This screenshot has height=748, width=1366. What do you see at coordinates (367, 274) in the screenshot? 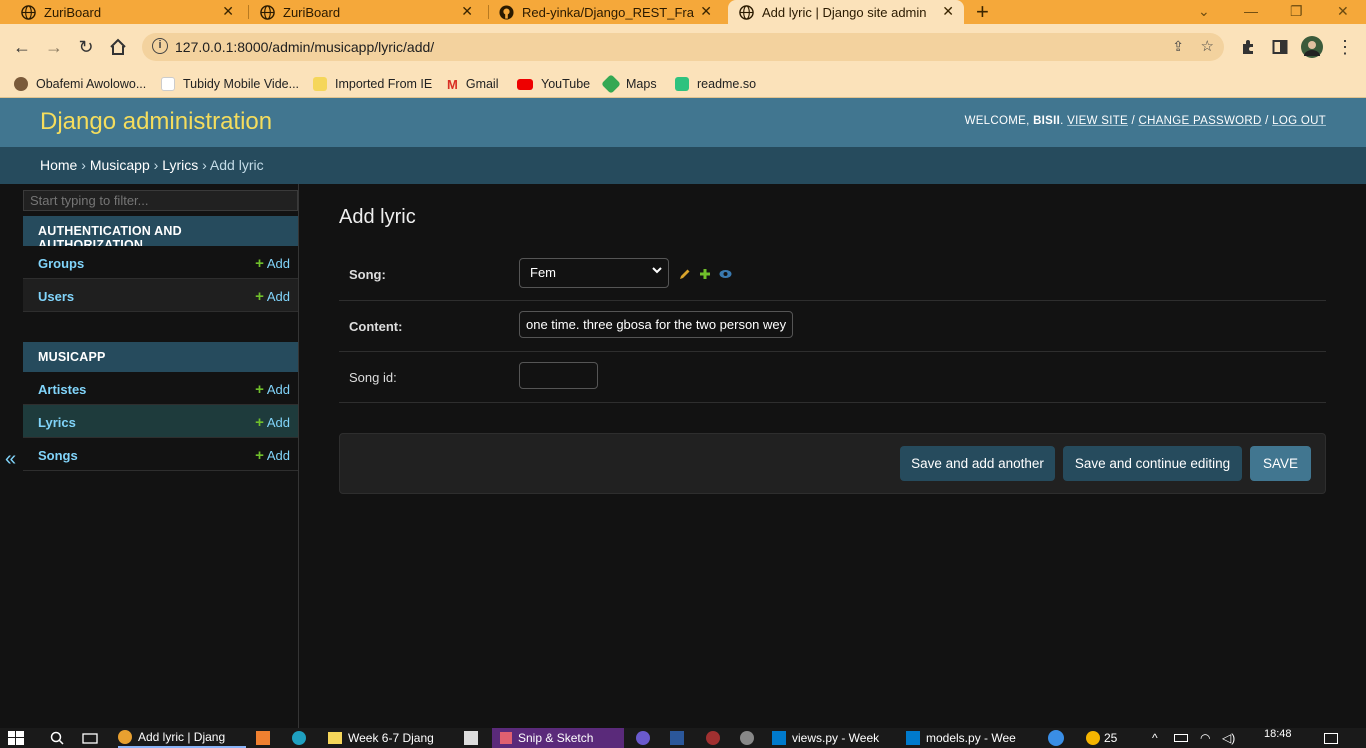
I see `song-label: Song:` at bounding box center [367, 274].